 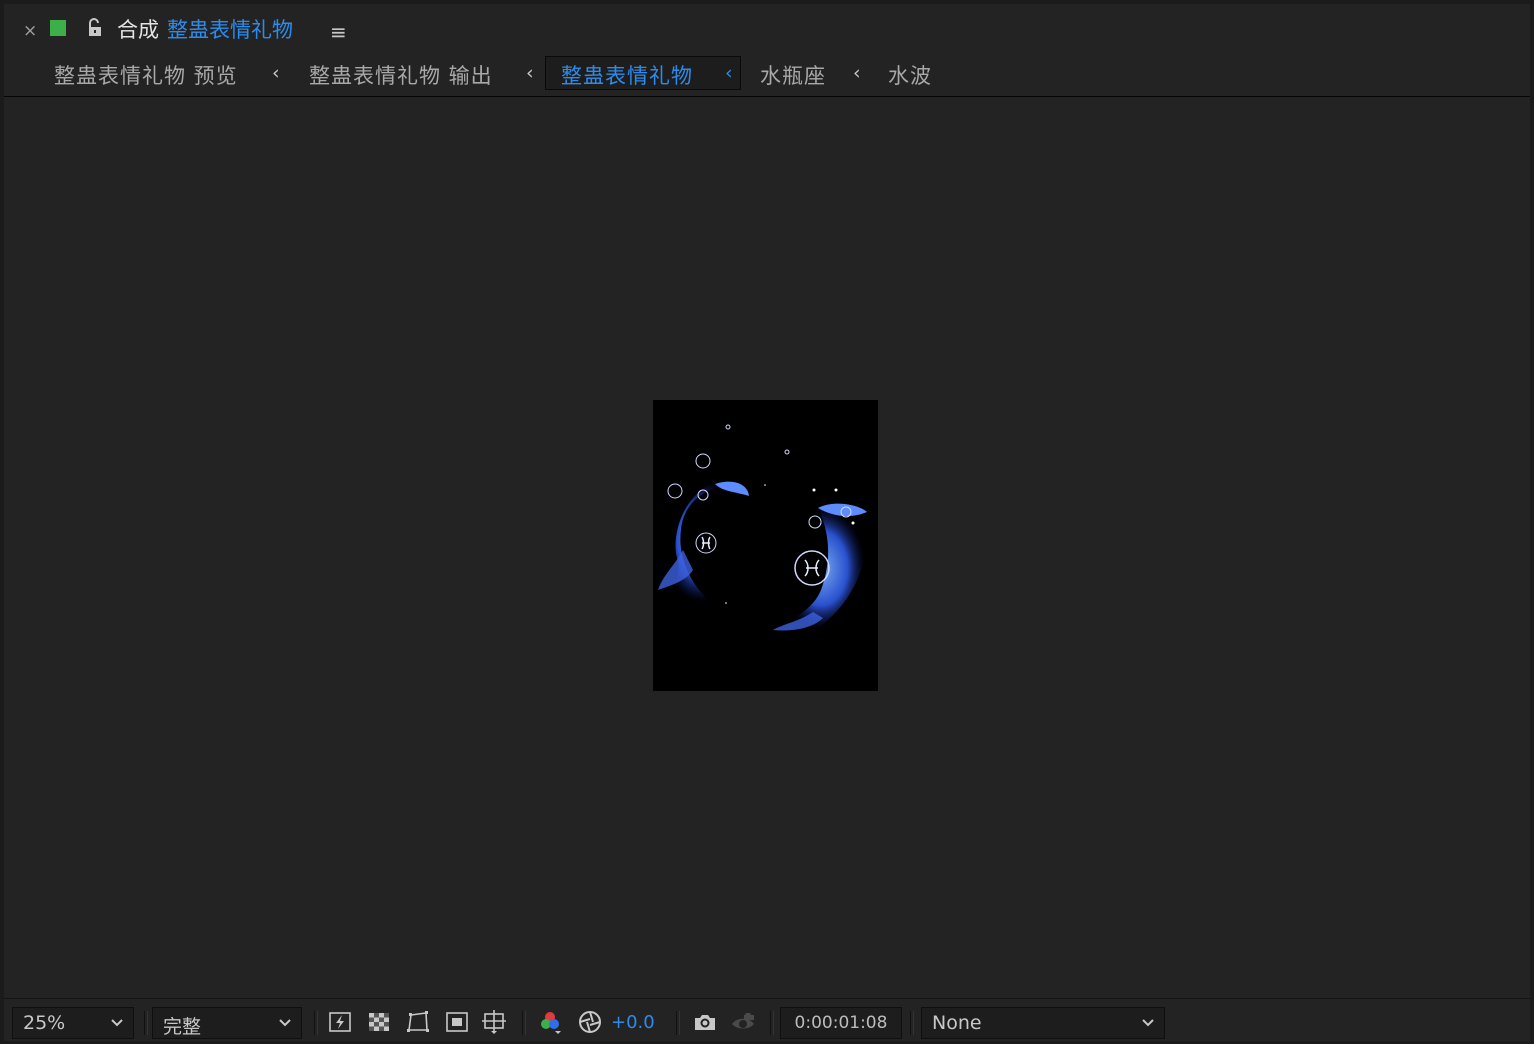 I want to click on view-option-value: None, so click(x=957, y=1023).